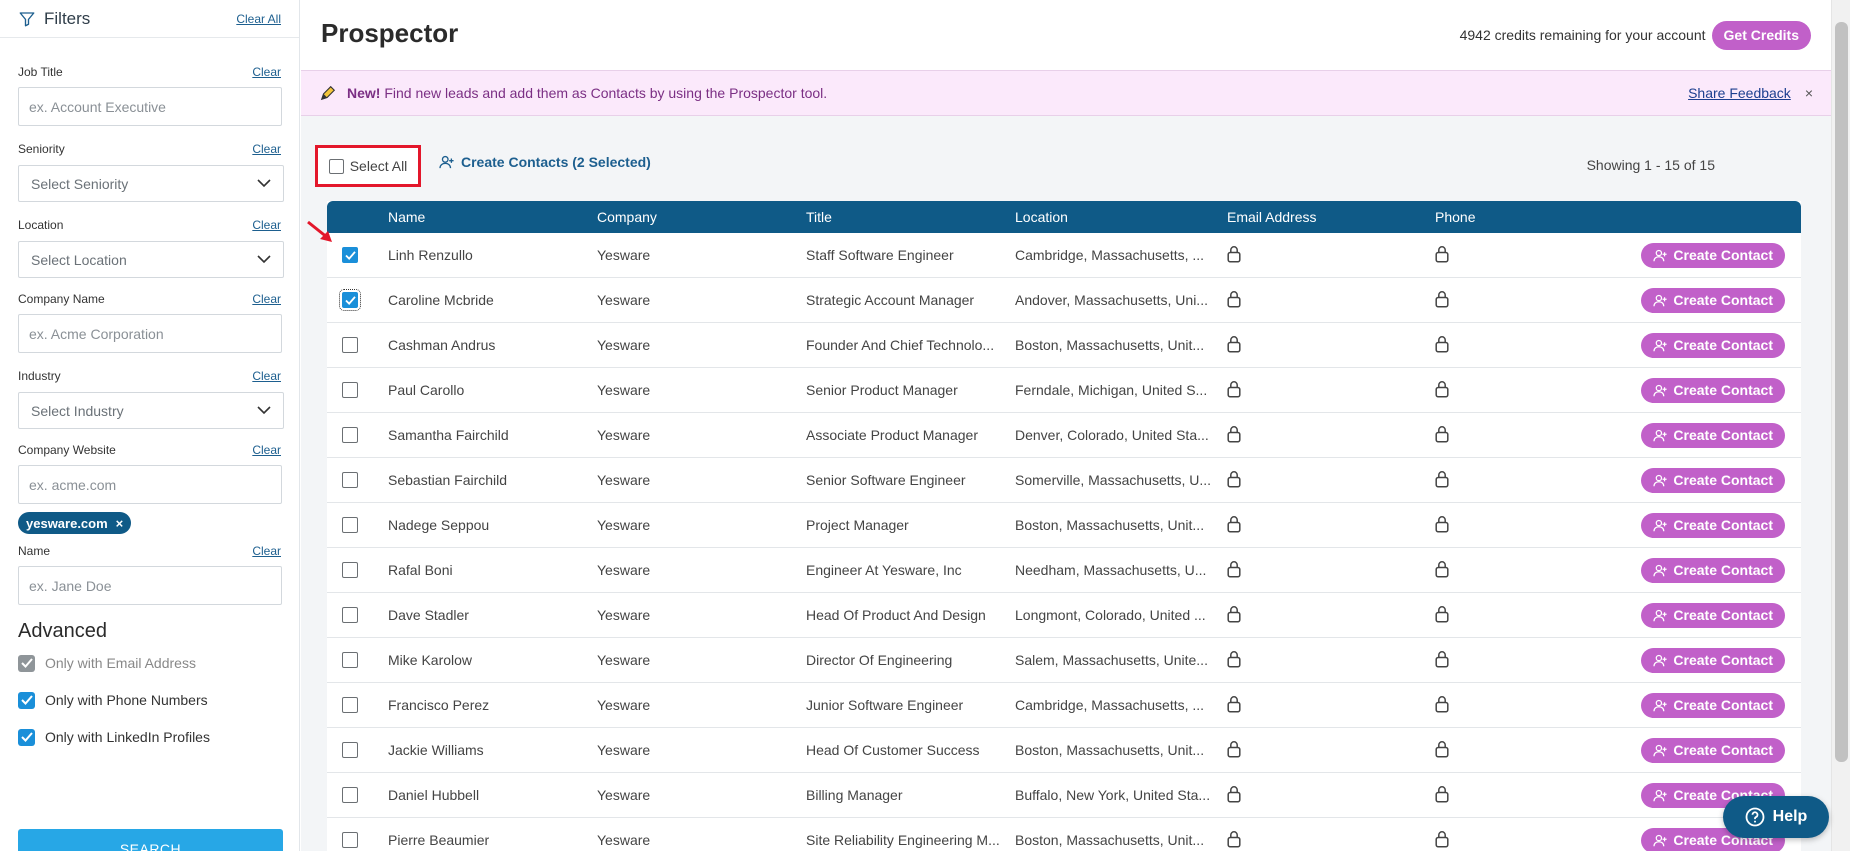 The height and width of the screenshot is (851, 1850). I want to click on cell-title: Engineer At Yesware, Inc, so click(884, 570).